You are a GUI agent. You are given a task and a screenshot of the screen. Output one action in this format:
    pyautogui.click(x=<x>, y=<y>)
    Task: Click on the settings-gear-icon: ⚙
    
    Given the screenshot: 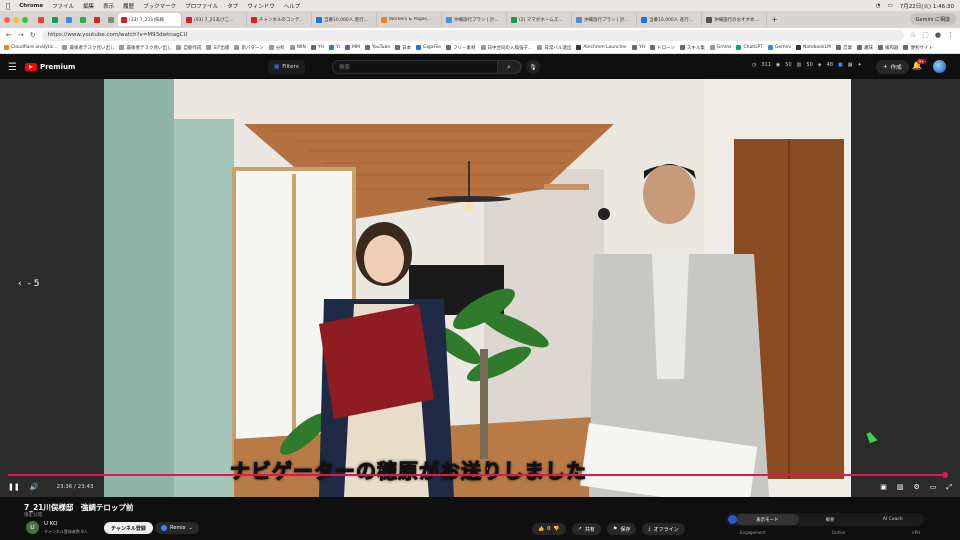 What is the action you would take?
    pyautogui.click(x=916, y=487)
    